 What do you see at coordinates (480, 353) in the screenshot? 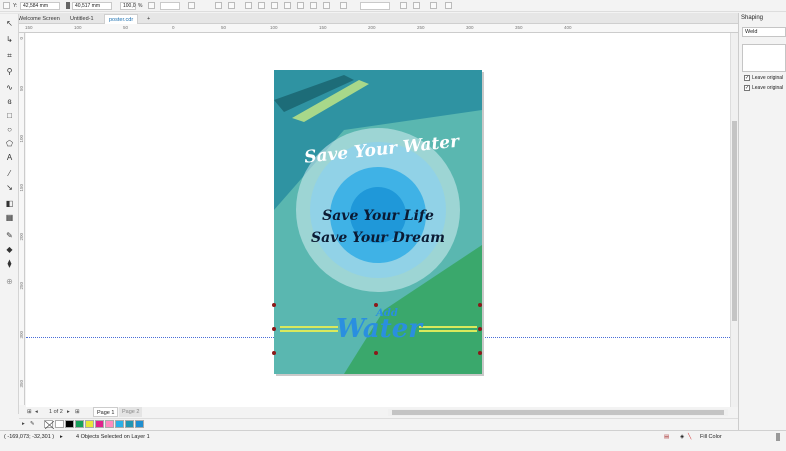
I see `selection-handle-br` at bounding box center [480, 353].